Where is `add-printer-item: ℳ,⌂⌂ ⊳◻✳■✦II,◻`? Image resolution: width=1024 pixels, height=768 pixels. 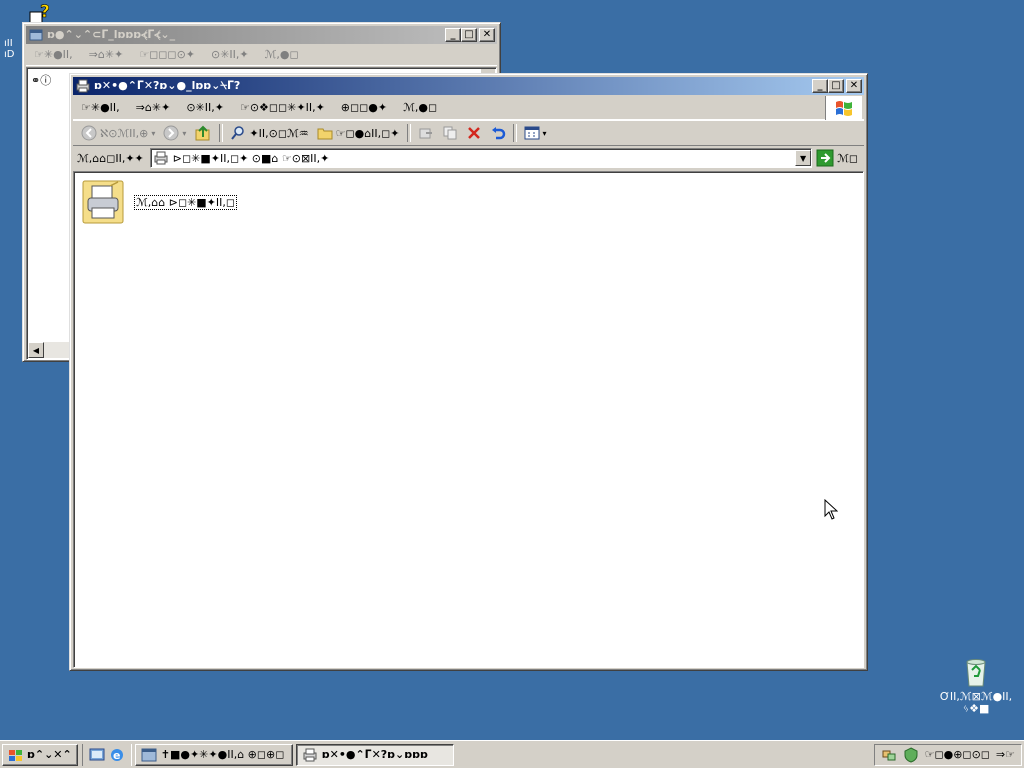
add-printer-item: ℳ,⌂⌂ ⊳◻✳■✦II,◻ is located at coordinates (159, 202).